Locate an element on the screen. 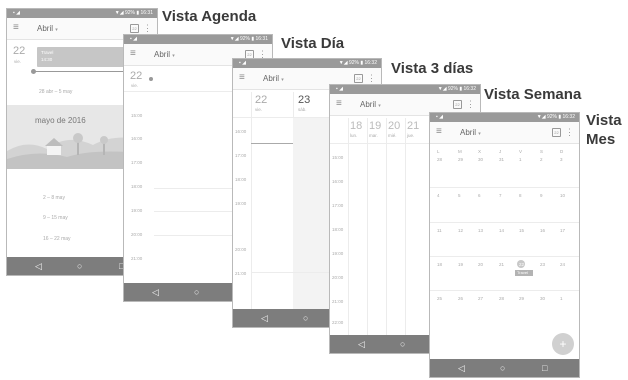  agenda-week: 2 – 8 may is located at coordinates (54, 198).